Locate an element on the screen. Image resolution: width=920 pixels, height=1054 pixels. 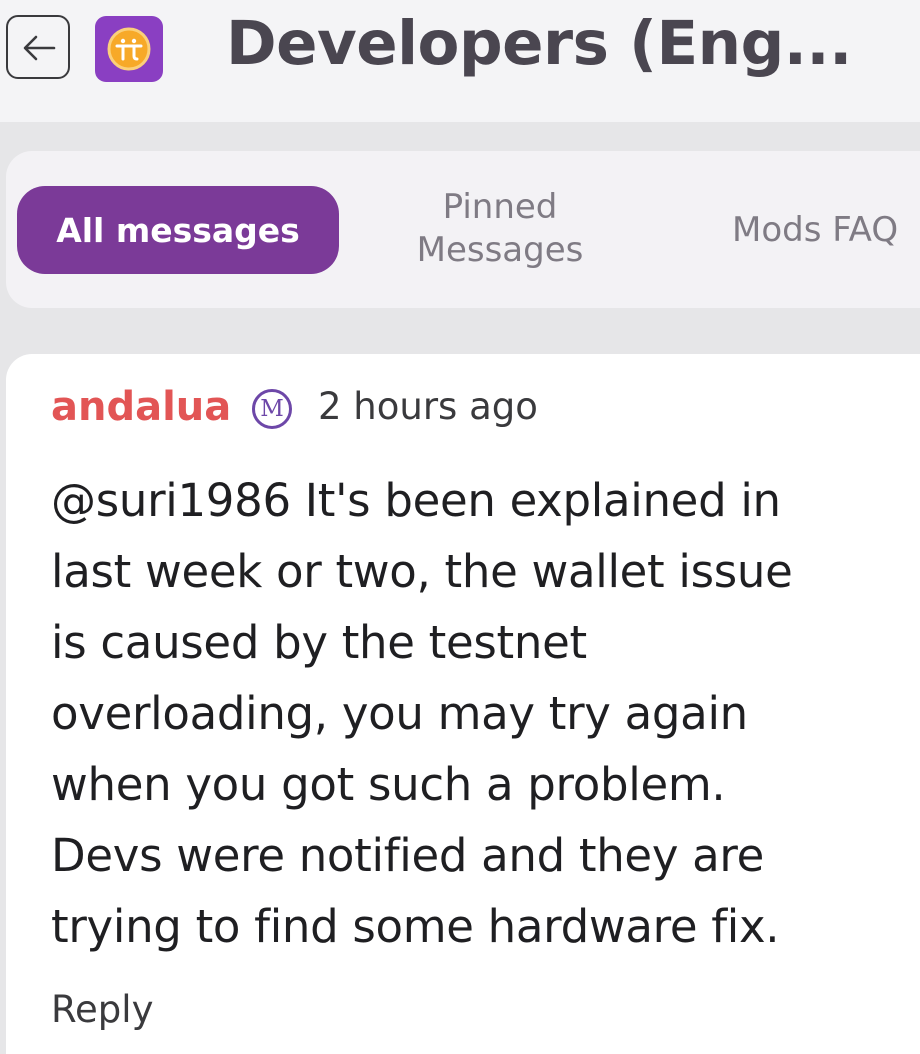
back-button is located at coordinates (38, 47).